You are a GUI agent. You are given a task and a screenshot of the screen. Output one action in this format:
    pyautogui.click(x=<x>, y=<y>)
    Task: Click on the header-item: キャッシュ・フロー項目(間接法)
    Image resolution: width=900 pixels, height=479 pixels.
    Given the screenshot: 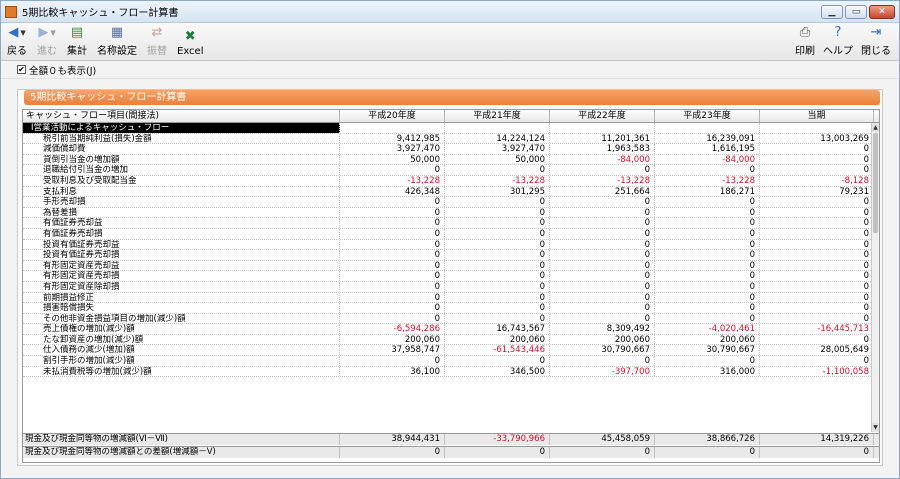 What is the action you would take?
    pyautogui.click(x=181, y=116)
    